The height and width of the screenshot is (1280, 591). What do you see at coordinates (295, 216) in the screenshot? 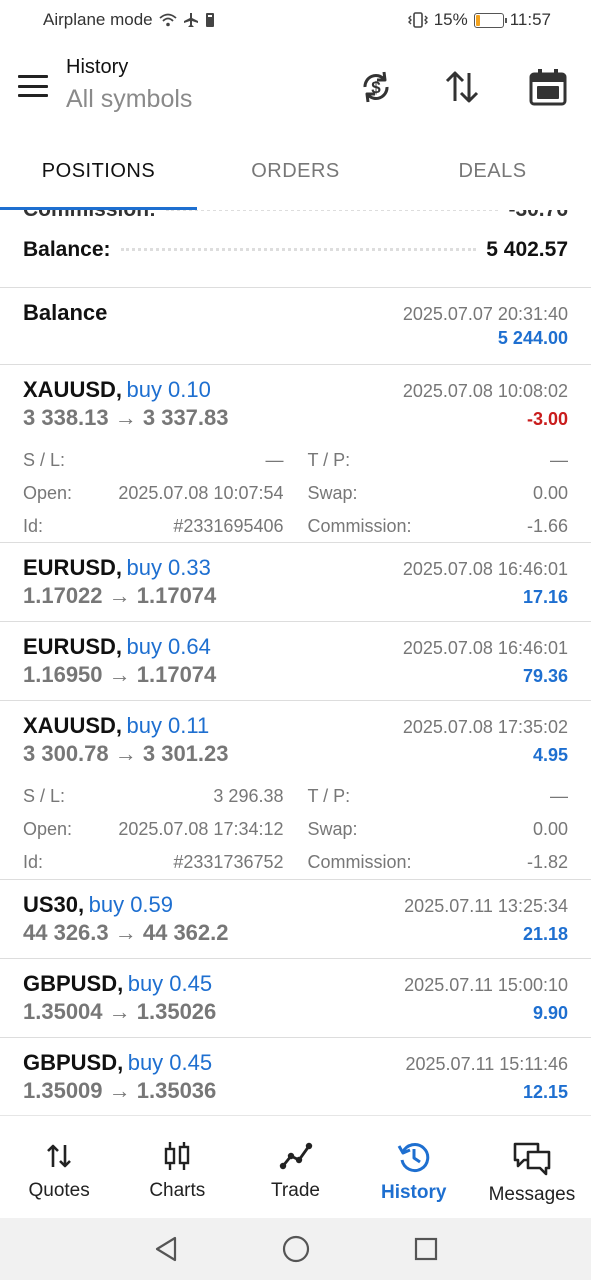
I see `summary-commission-row: Commission: -30.76` at bounding box center [295, 216].